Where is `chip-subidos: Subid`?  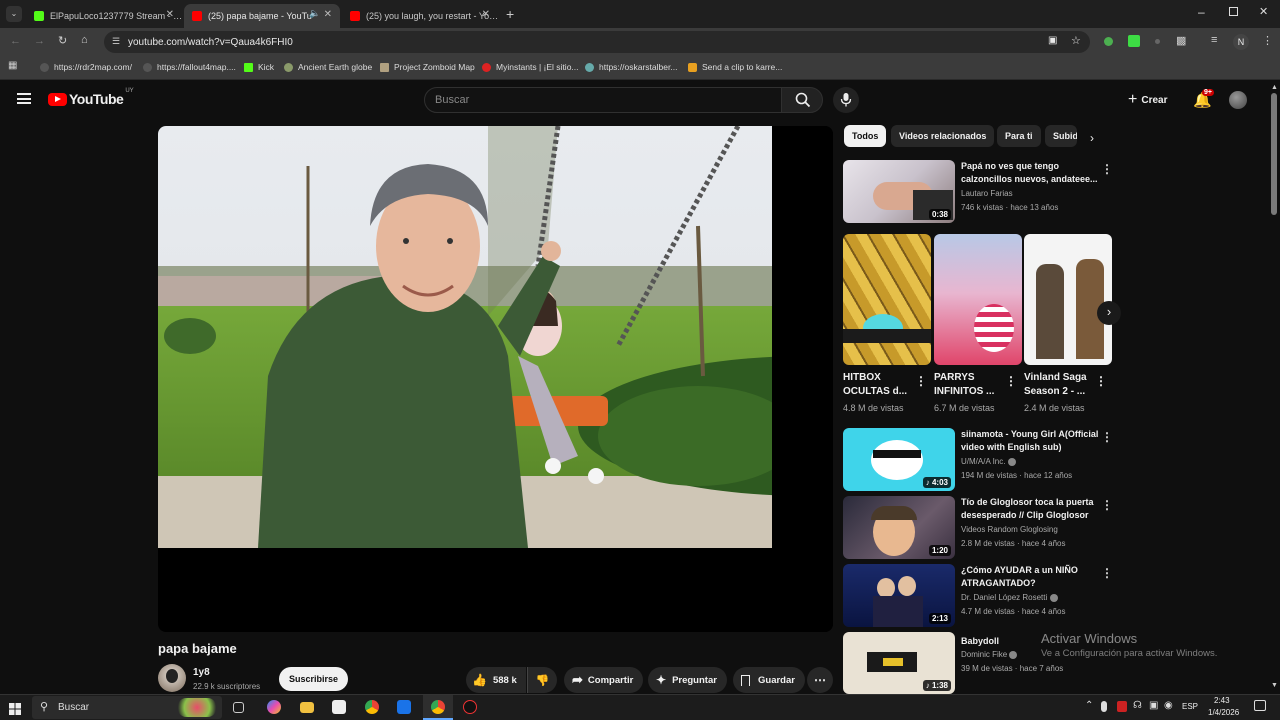 chip-subidos: Subid is located at coordinates (1061, 136).